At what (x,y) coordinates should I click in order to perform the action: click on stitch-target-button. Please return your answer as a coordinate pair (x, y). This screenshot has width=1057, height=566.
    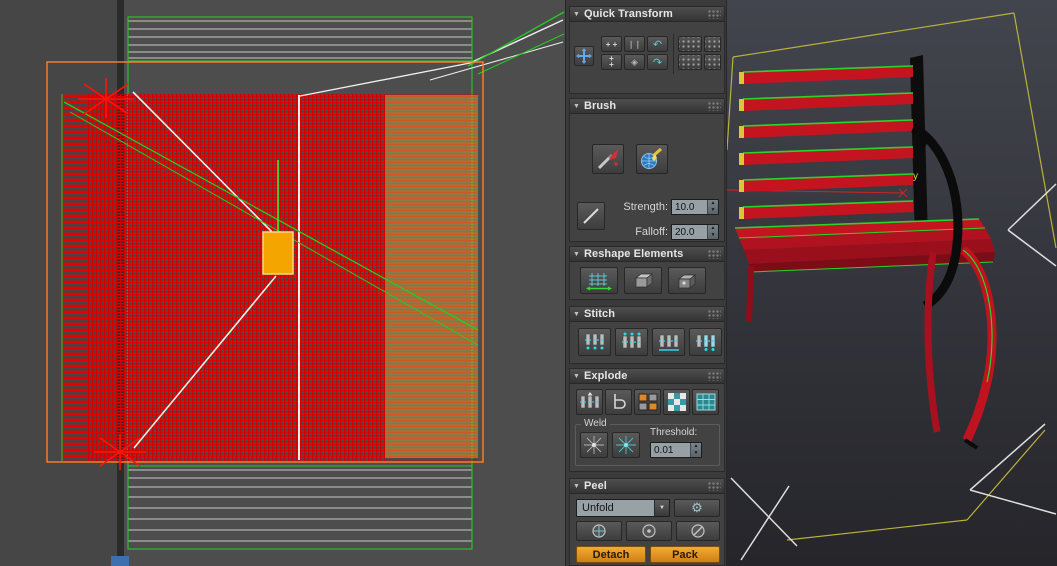
    Looking at the image, I should click on (705, 342).